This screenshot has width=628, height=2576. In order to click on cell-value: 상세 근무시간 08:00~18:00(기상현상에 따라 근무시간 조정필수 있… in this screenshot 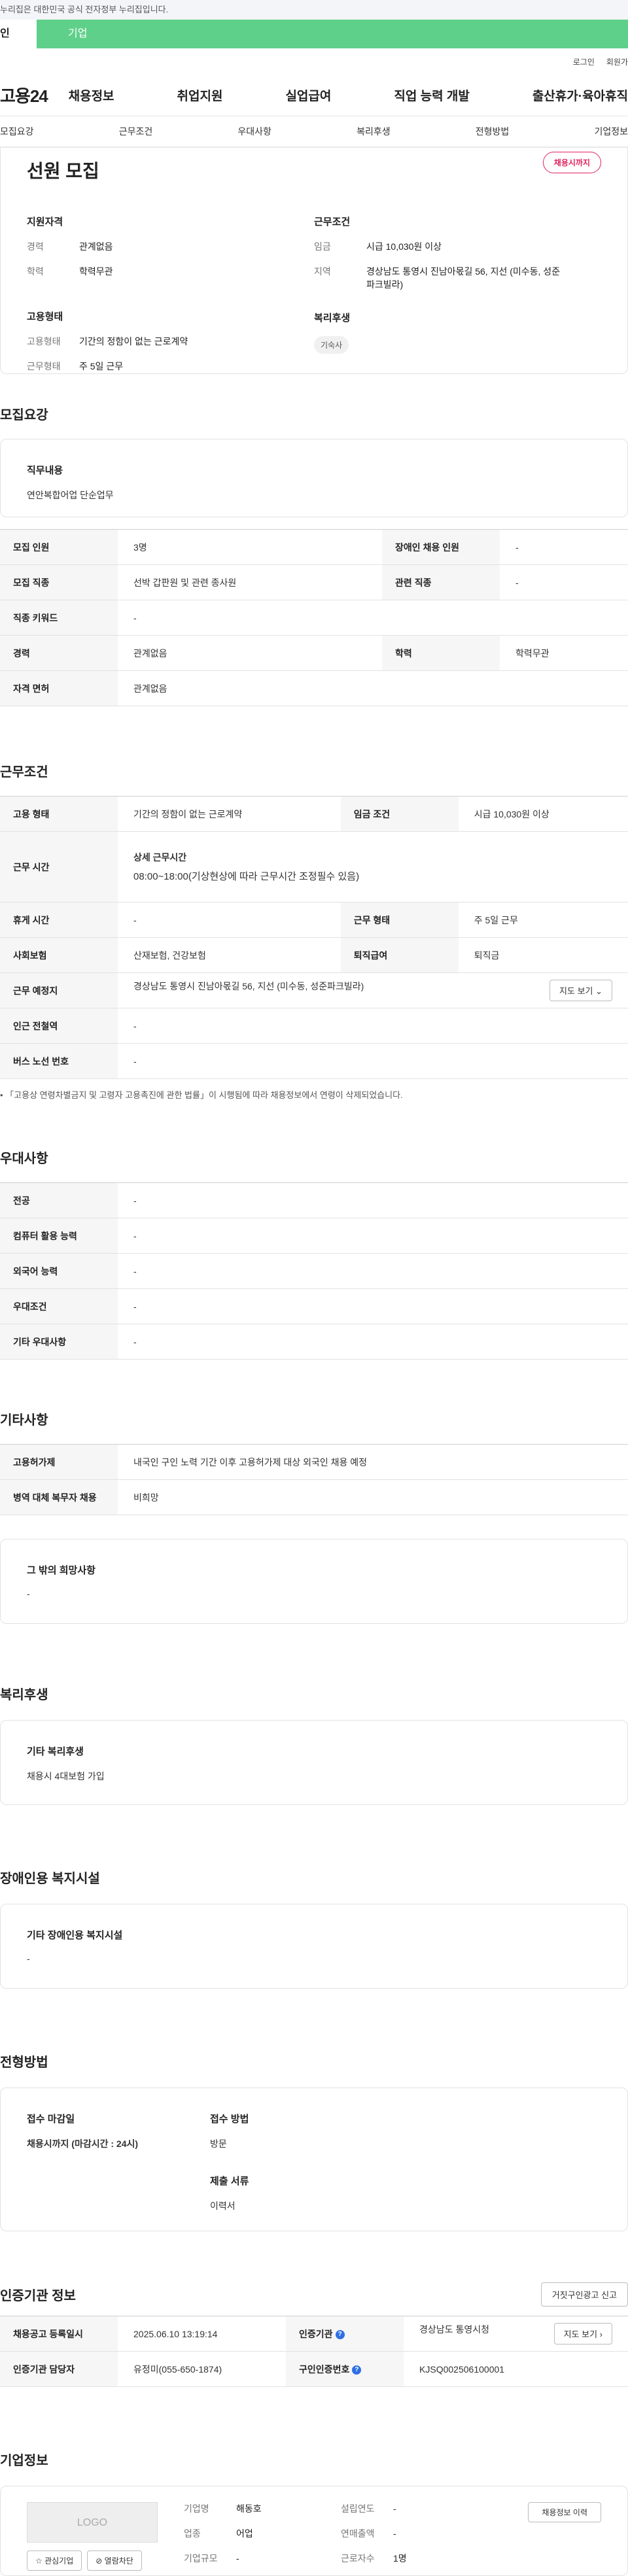, I will do `click(373, 867)`.